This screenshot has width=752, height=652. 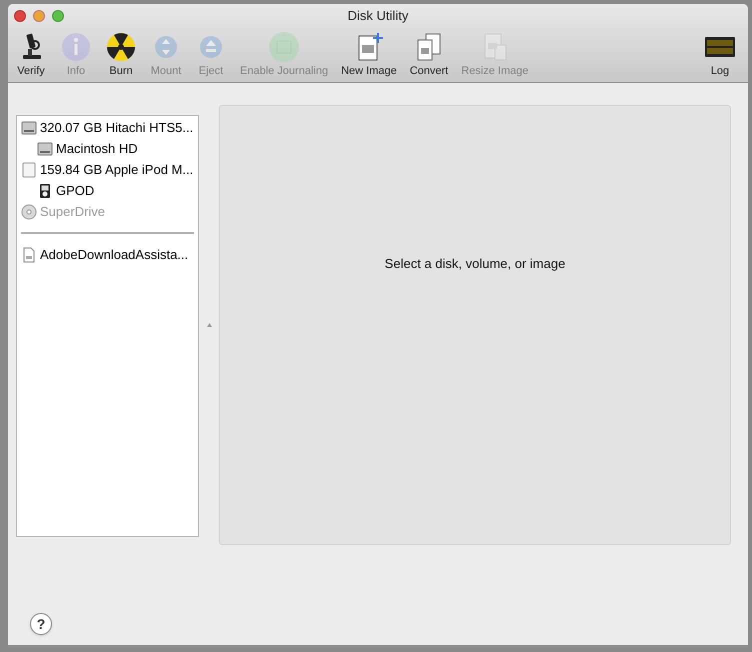 What do you see at coordinates (97, 148) in the screenshot?
I see `sidebar-item: Macintosh HD` at bounding box center [97, 148].